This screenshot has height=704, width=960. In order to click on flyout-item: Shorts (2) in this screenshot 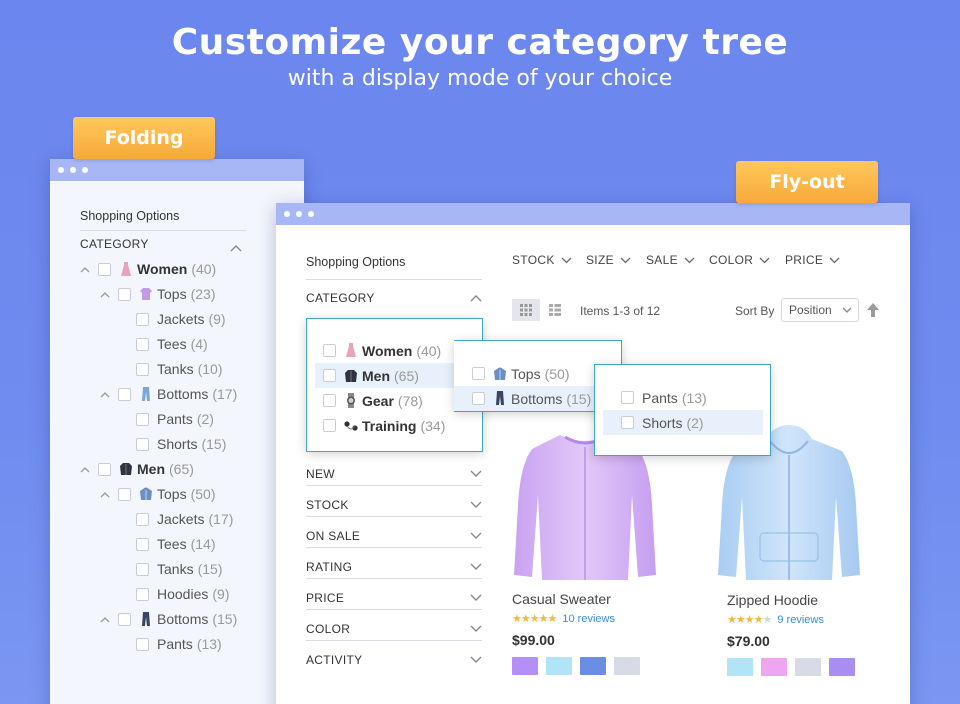, I will do `click(683, 422)`.